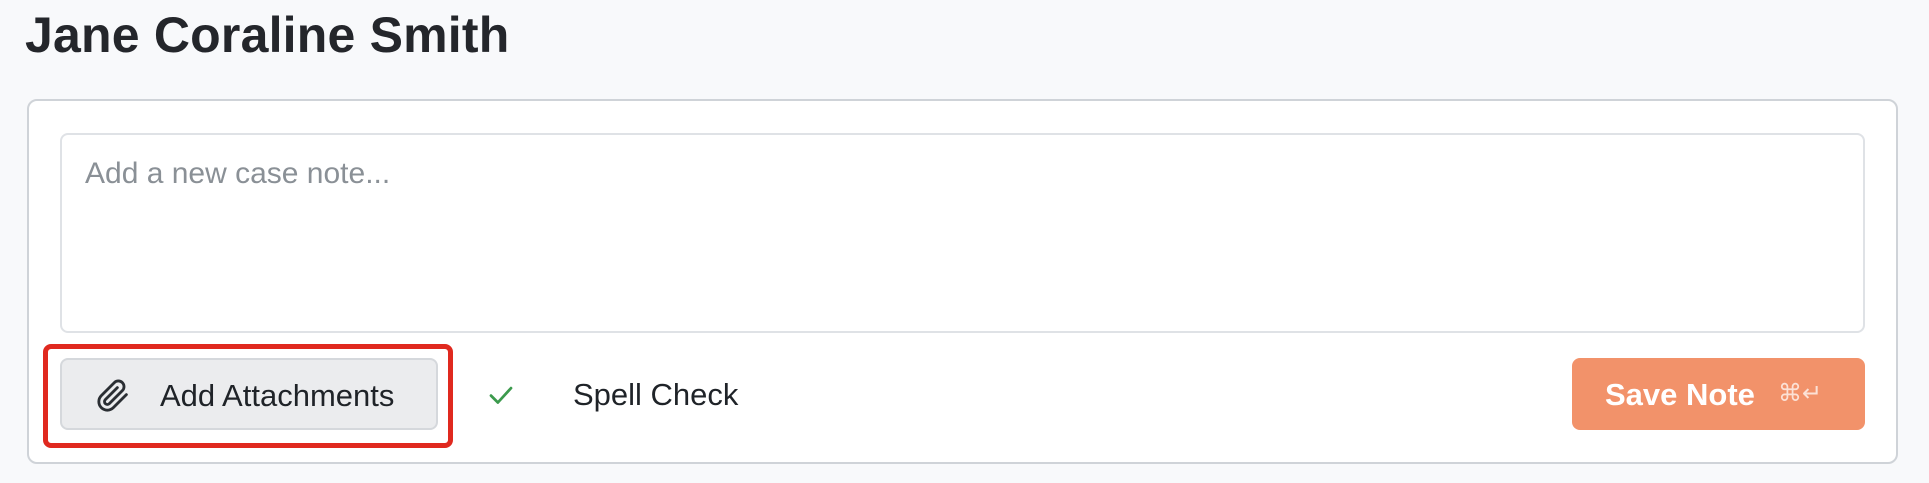 Image resolution: width=1929 pixels, height=483 pixels. I want to click on add-attachments-label: Add Attachments, so click(277, 395).